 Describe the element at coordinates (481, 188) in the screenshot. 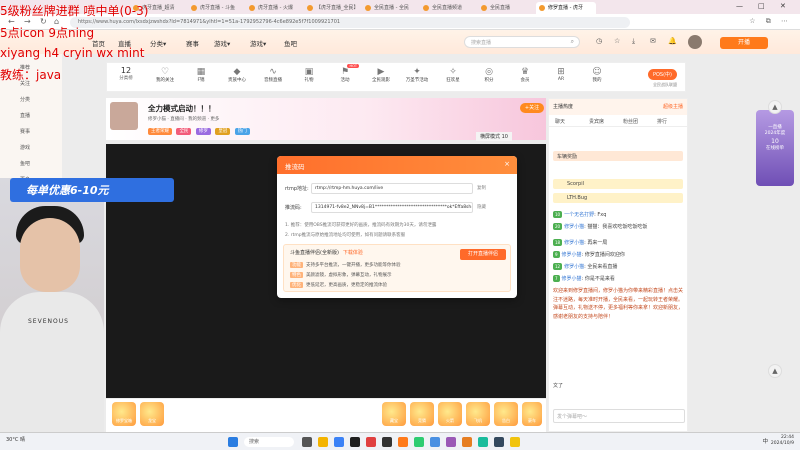

I see `copy-button: 复制` at that location.